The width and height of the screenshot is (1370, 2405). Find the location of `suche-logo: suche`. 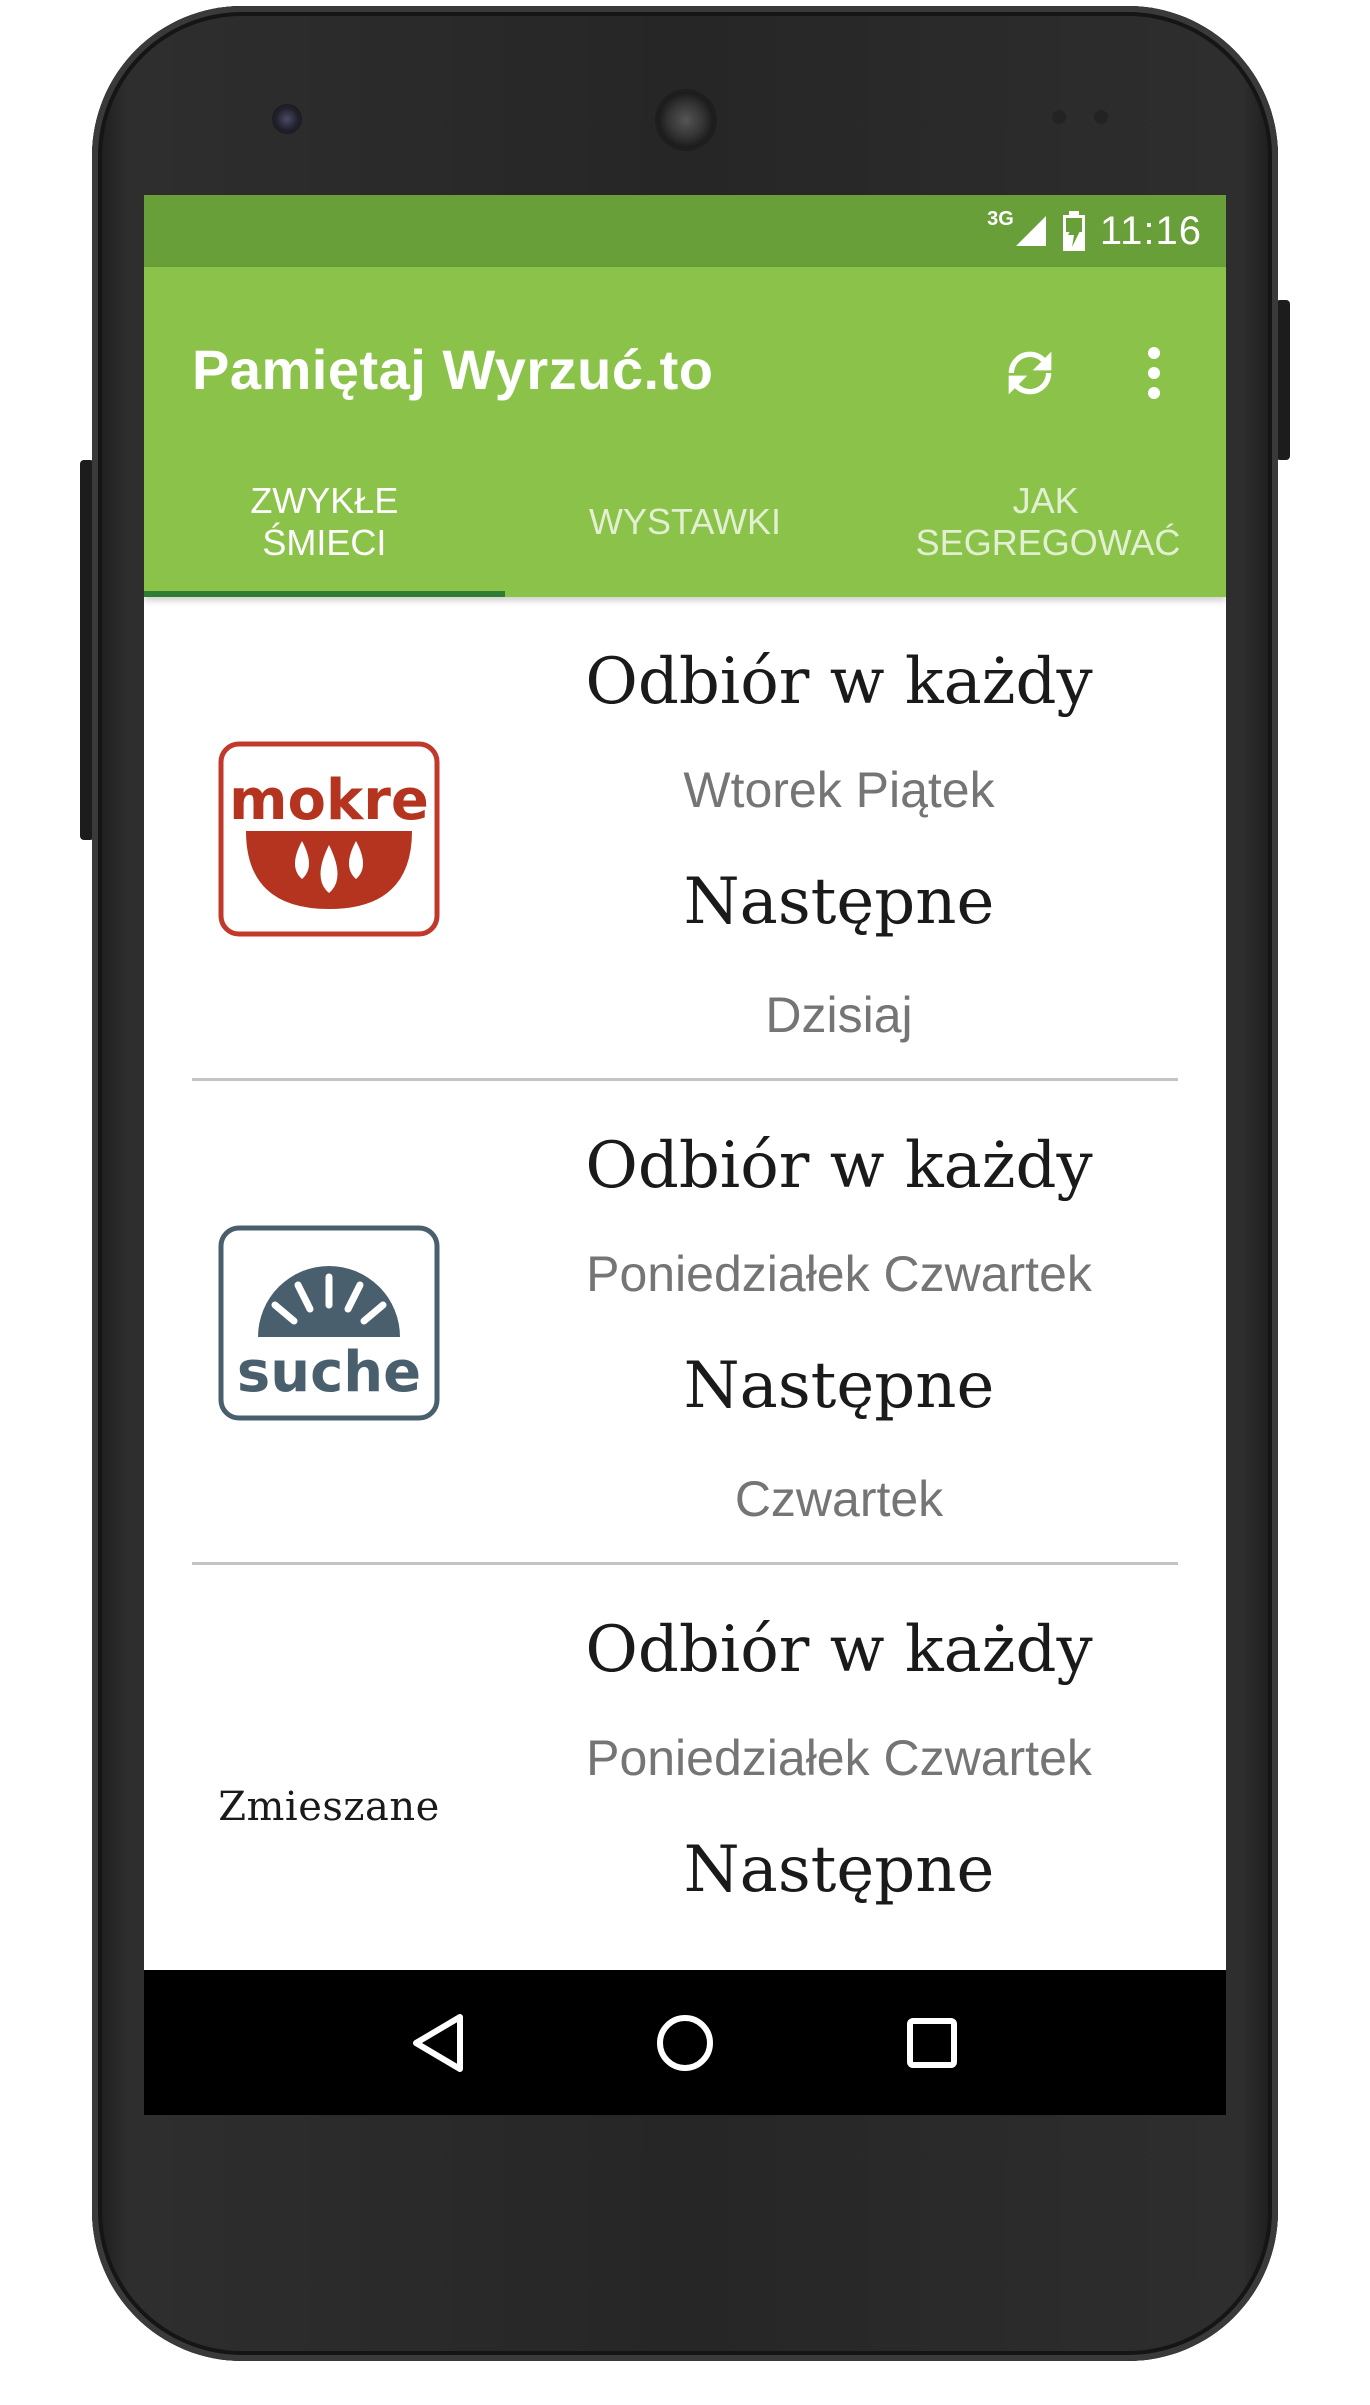

suche-logo: suche is located at coordinates (329, 1323).